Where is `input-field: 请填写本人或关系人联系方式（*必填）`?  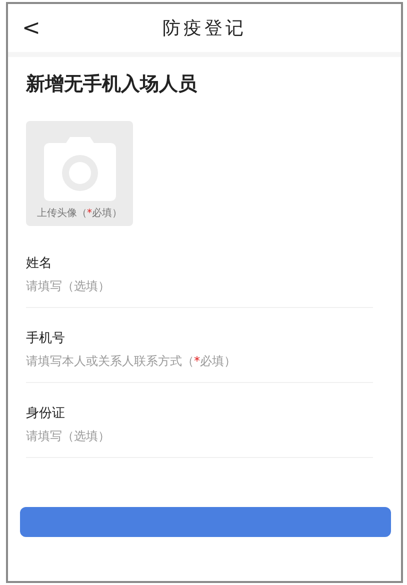 input-field: 请填写本人或关系人联系方式（*必填） is located at coordinates (199, 361).